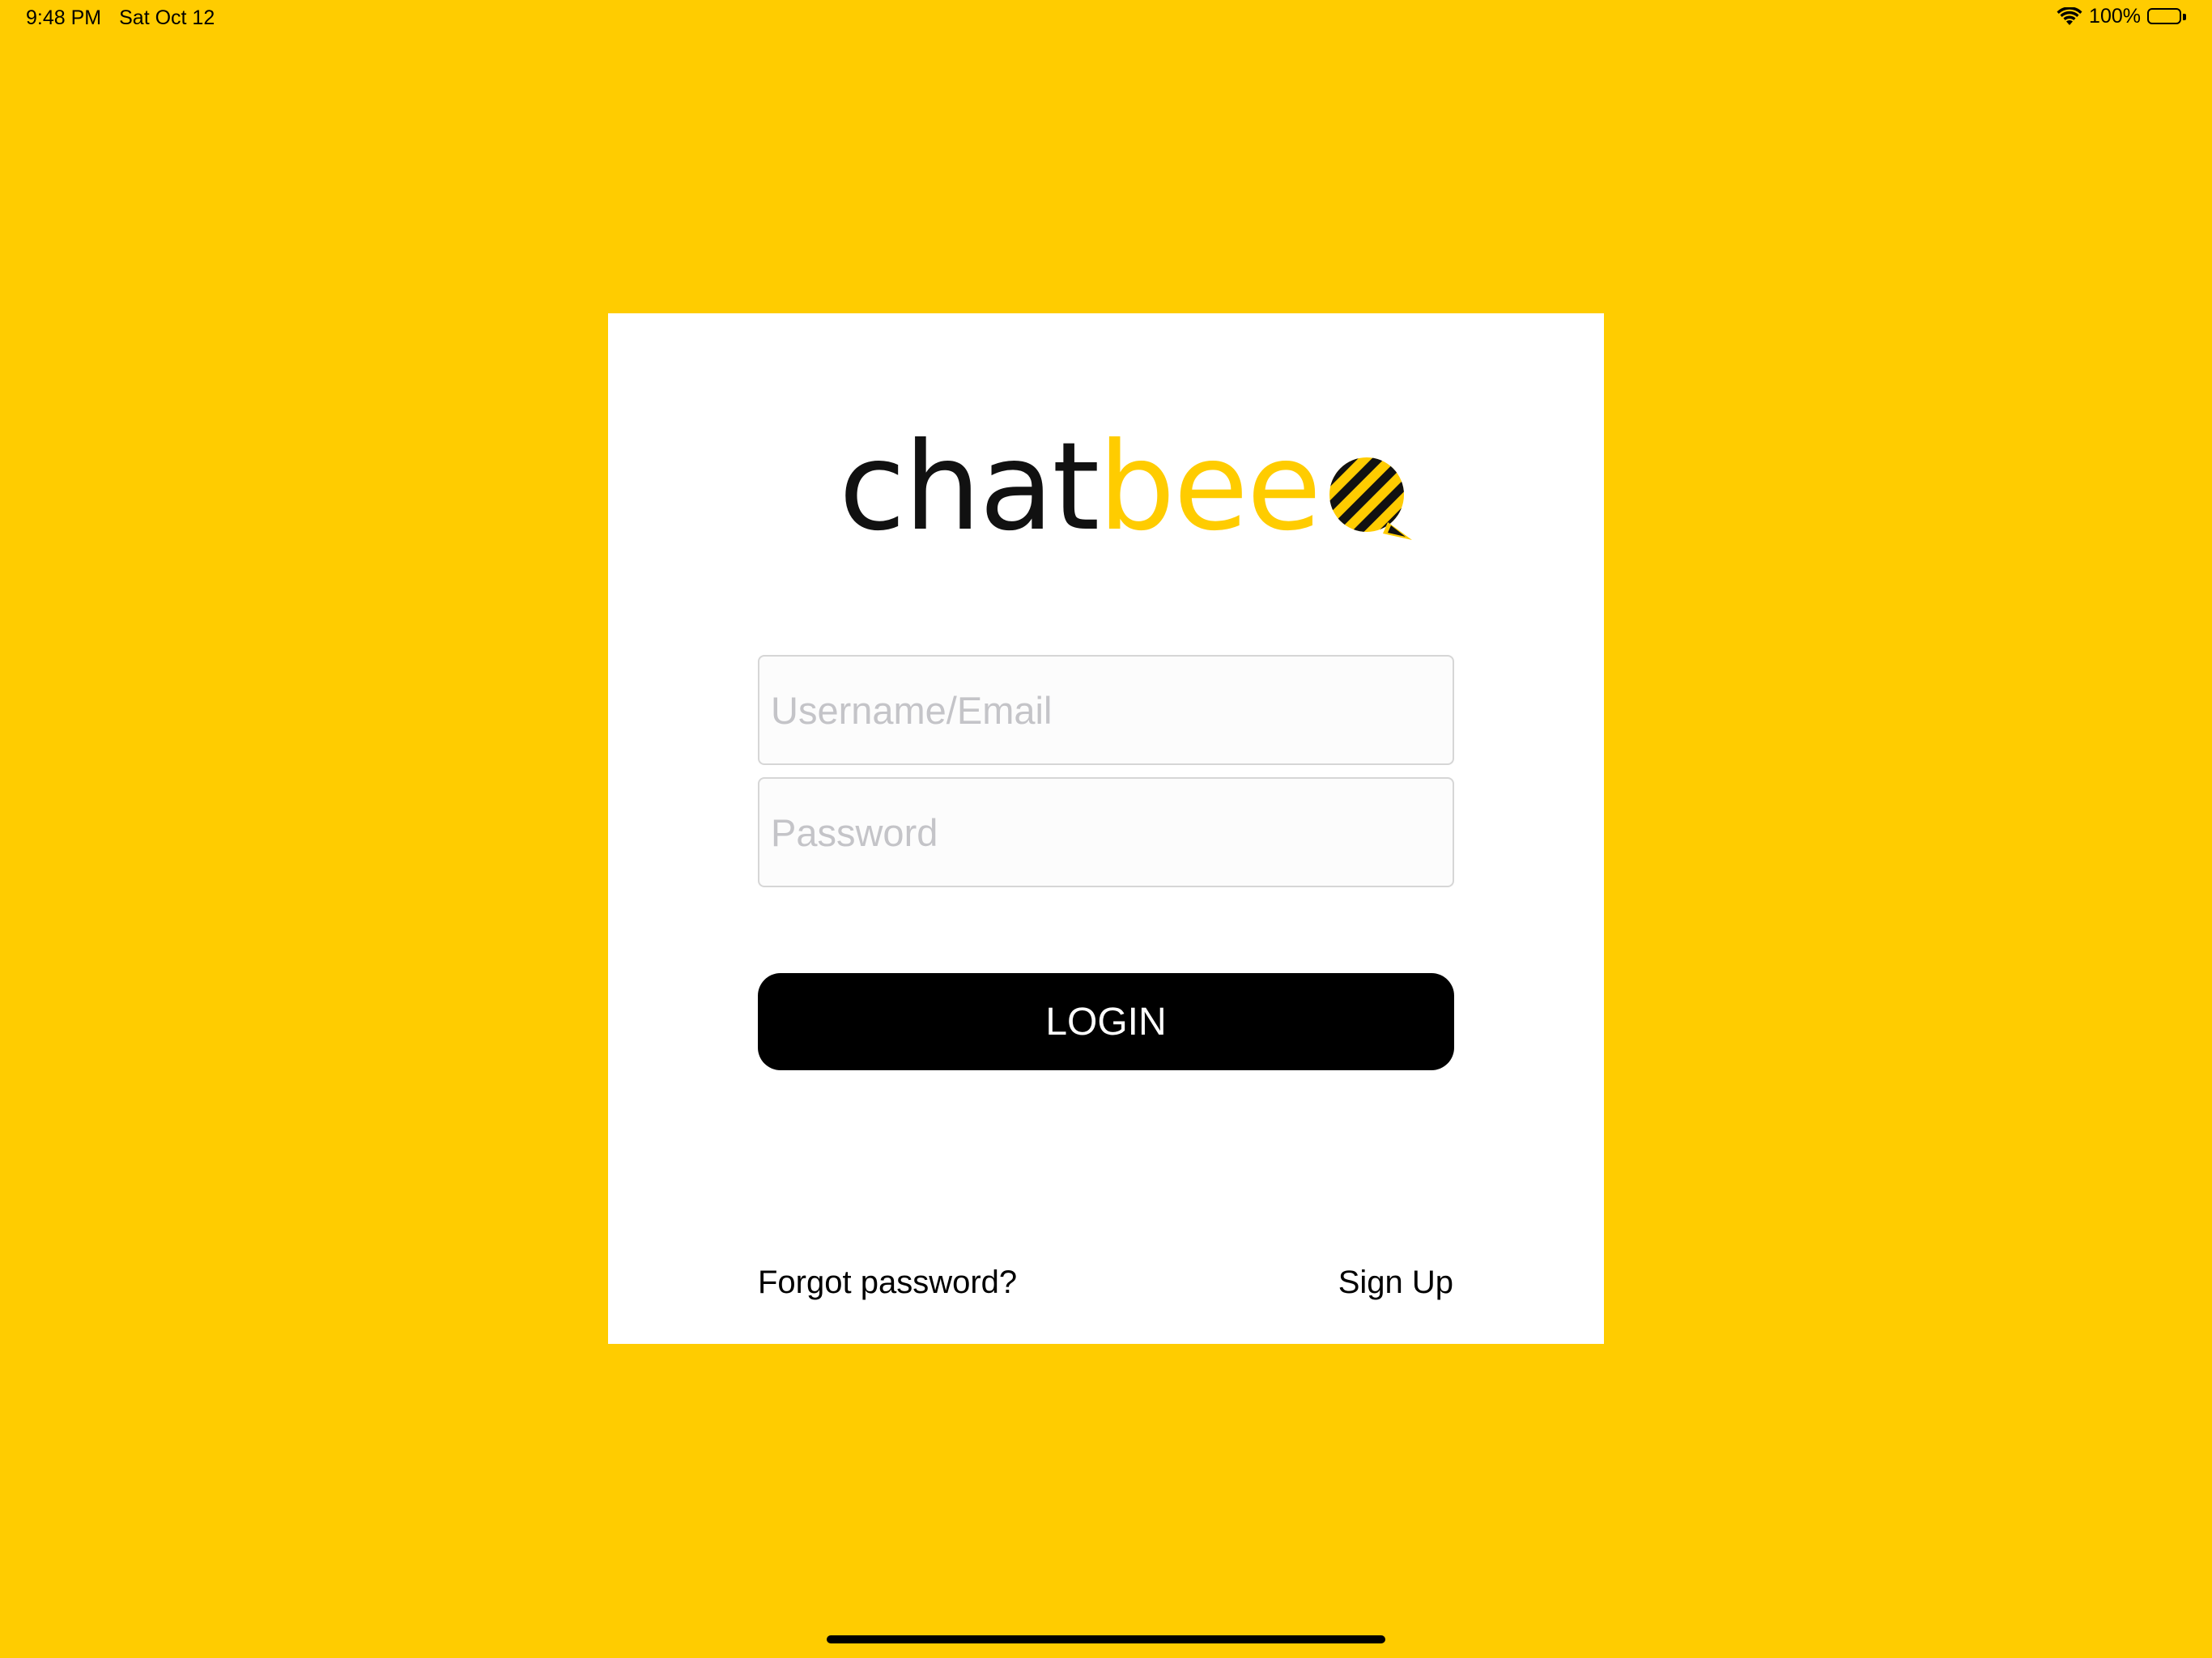  I want to click on login-button-label: LOGIN, so click(1106, 1022).